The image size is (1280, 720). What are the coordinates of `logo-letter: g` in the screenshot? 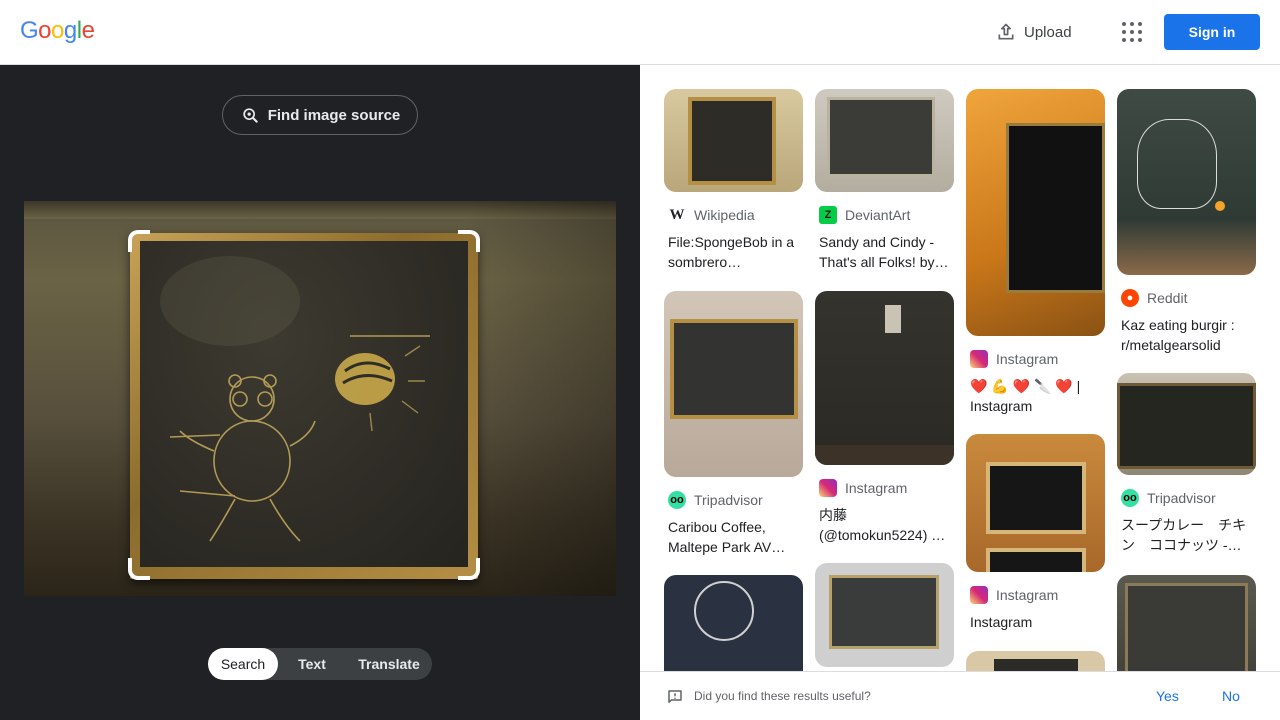 It's located at (70, 30).